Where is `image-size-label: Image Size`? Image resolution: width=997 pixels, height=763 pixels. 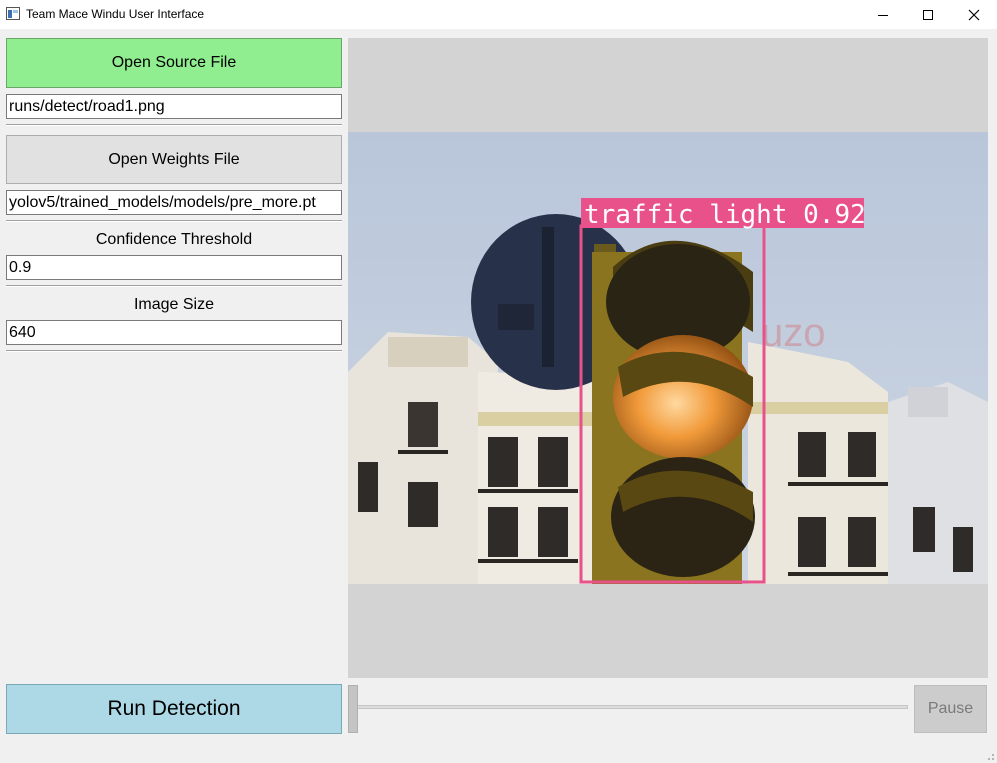
image-size-label: Image Size is located at coordinates (174, 304).